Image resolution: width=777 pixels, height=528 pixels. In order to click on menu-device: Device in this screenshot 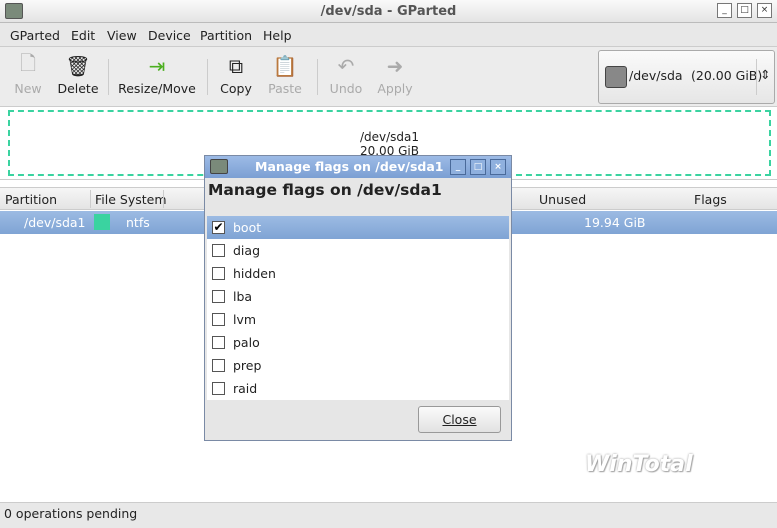, I will do `click(169, 35)`.